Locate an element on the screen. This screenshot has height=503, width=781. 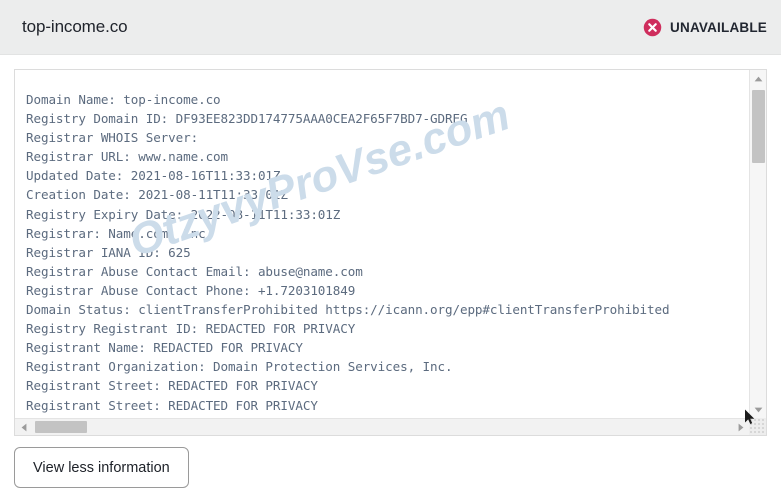
scroll-down-button is located at coordinates (758, 409).